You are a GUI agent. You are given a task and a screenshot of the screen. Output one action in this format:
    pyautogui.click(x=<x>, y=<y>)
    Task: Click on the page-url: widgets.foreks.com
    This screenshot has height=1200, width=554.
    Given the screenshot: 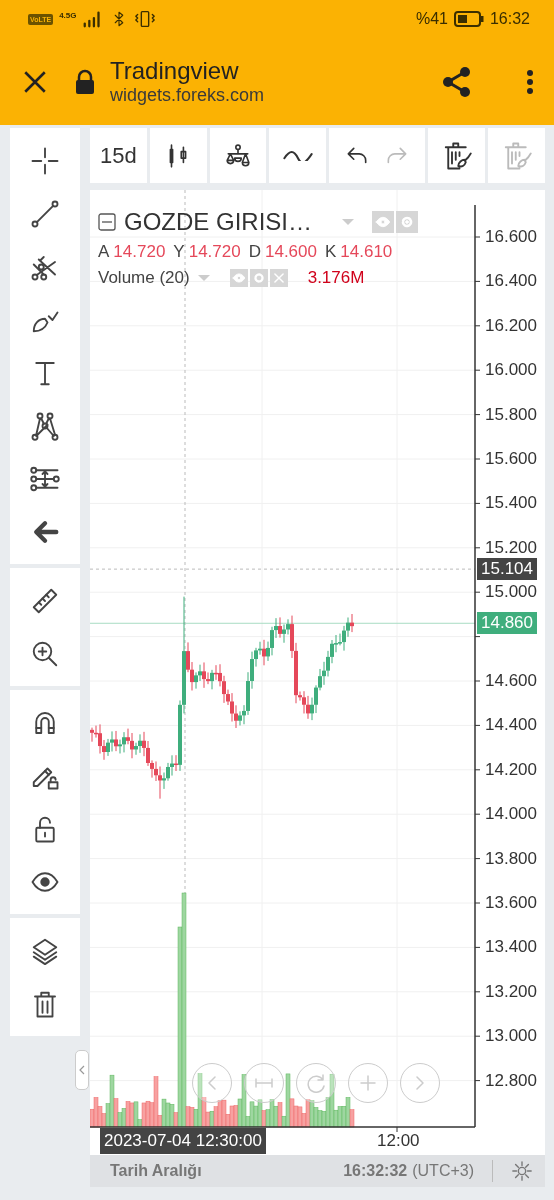 What is the action you would take?
    pyautogui.click(x=187, y=95)
    